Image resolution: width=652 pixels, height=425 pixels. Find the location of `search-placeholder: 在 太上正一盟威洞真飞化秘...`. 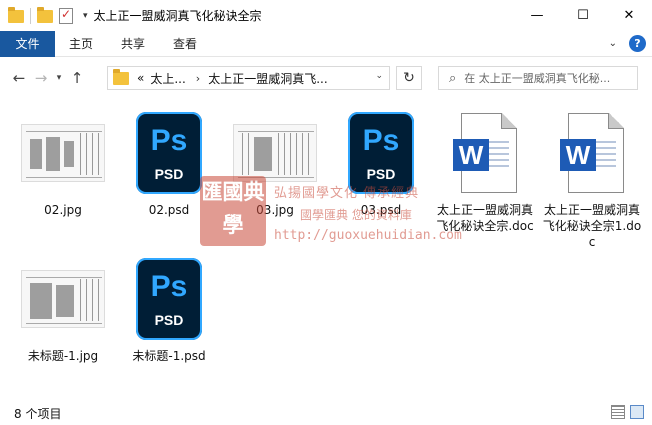

search-placeholder: 在 太上正一盟威洞真飞化秘... is located at coordinates (537, 78).